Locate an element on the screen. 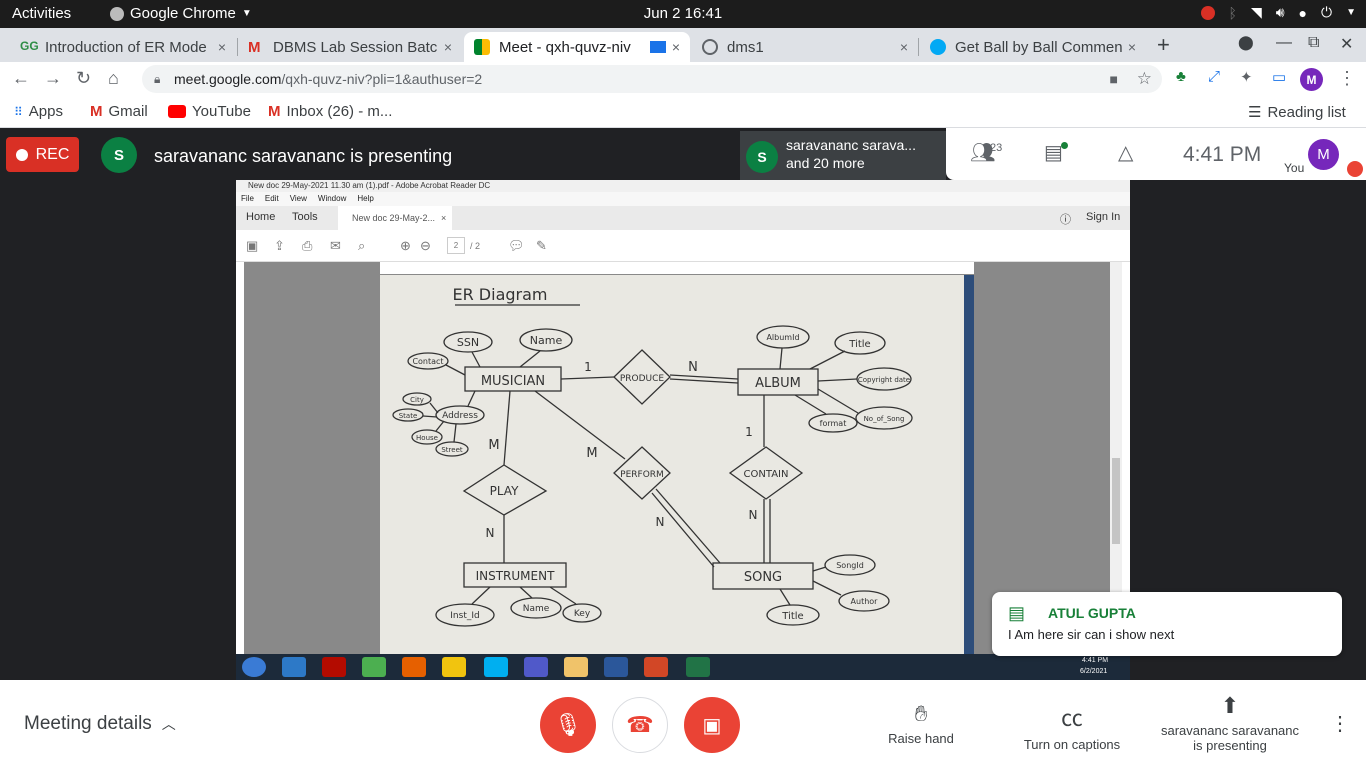 This screenshot has width=1366, height=768. menu-edit: Edit is located at coordinates (272, 198).